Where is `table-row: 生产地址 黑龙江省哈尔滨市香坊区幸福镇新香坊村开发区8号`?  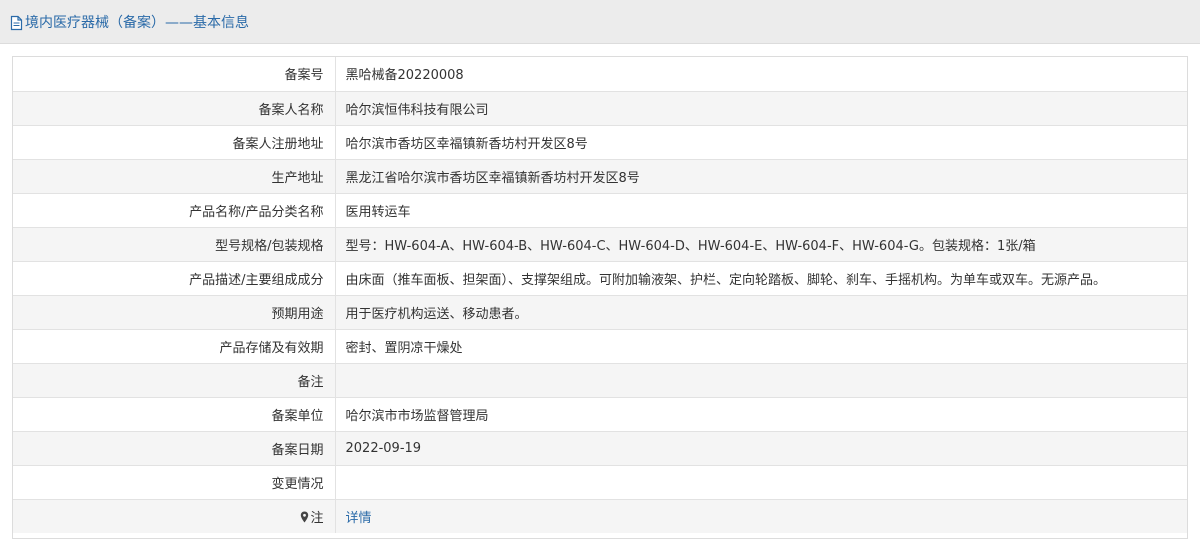 table-row: 生产地址 黑龙江省哈尔滨市香坊区幸福镇新香坊村开发区8号 is located at coordinates (600, 175).